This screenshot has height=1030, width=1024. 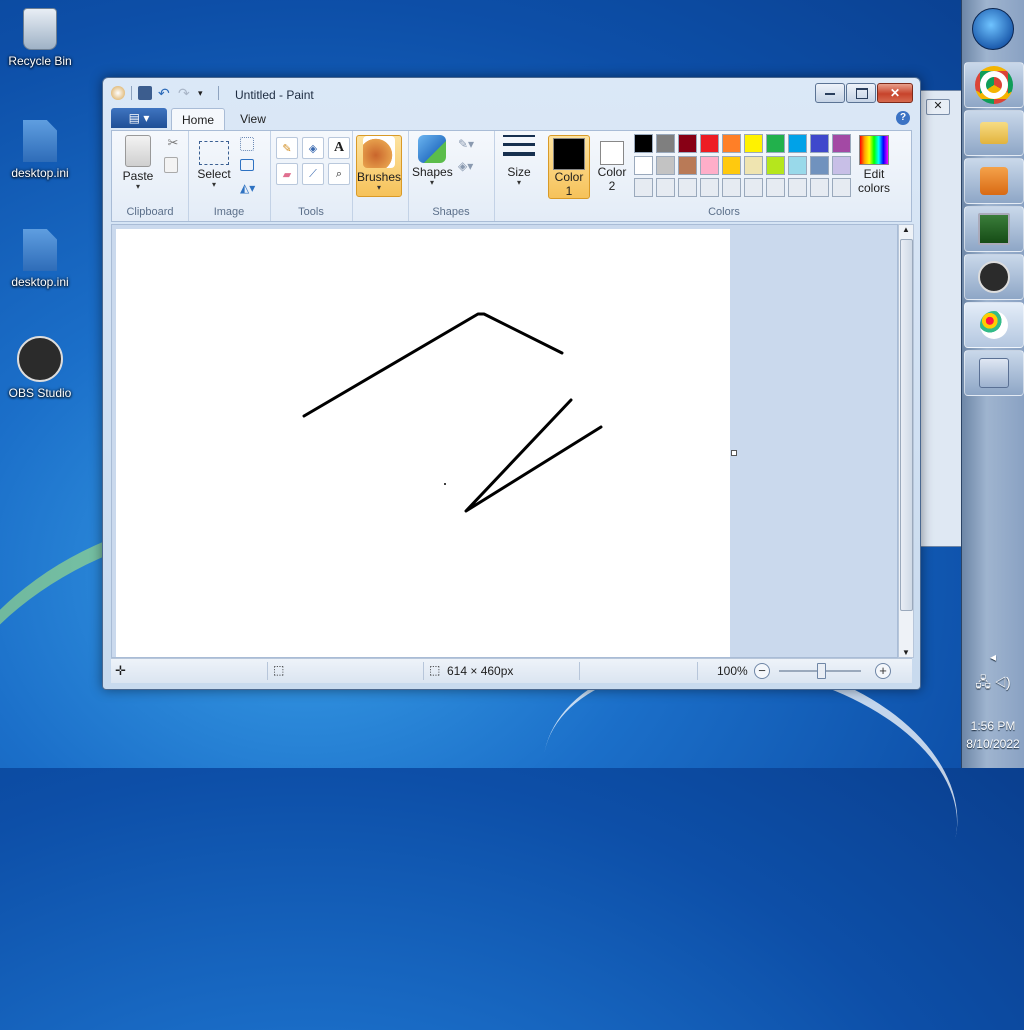 What do you see at coordinates (895, 93) in the screenshot?
I see `close-button: ✕` at bounding box center [895, 93].